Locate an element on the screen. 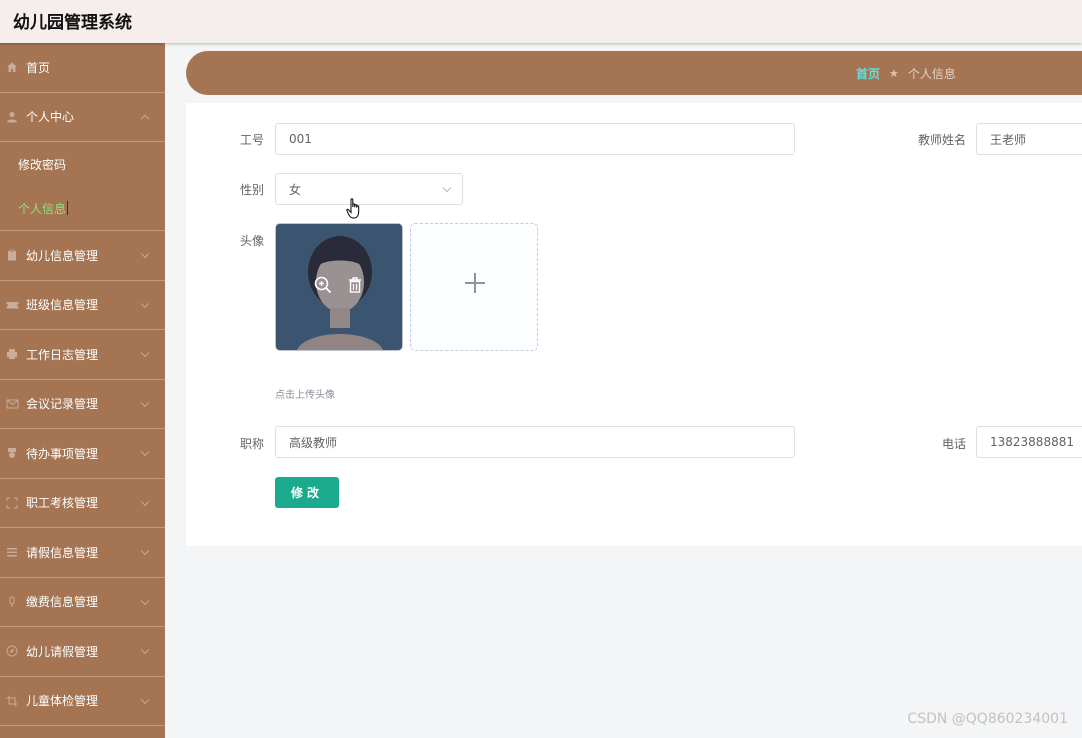  gender-label: 性别 is located at coordinates (251, 190).